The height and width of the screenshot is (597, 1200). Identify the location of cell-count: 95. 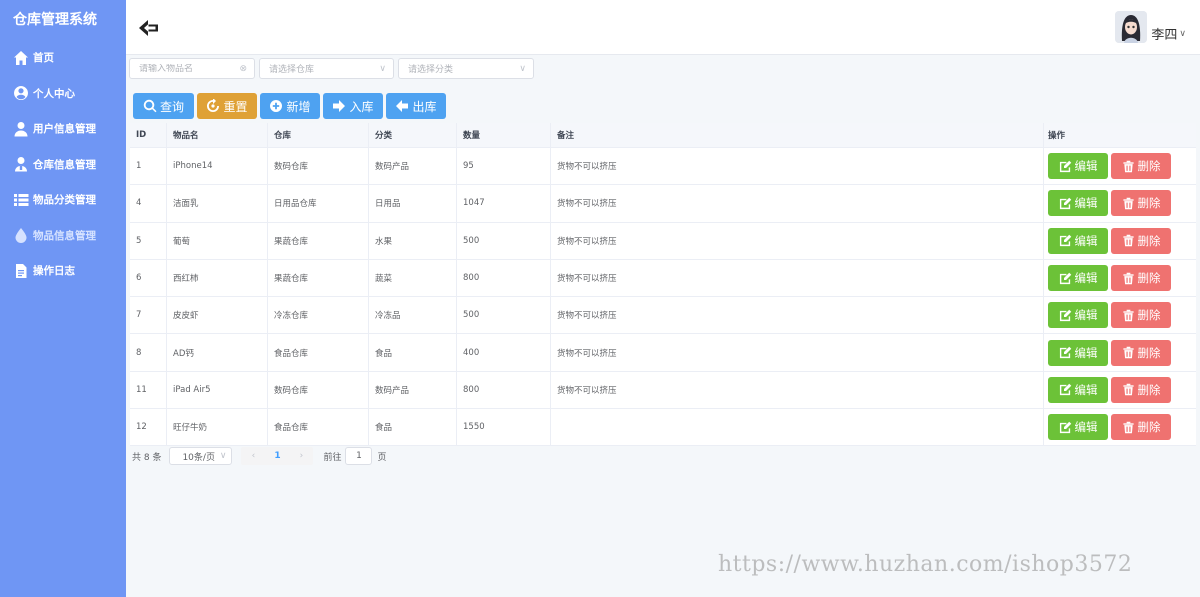
(504, 166).